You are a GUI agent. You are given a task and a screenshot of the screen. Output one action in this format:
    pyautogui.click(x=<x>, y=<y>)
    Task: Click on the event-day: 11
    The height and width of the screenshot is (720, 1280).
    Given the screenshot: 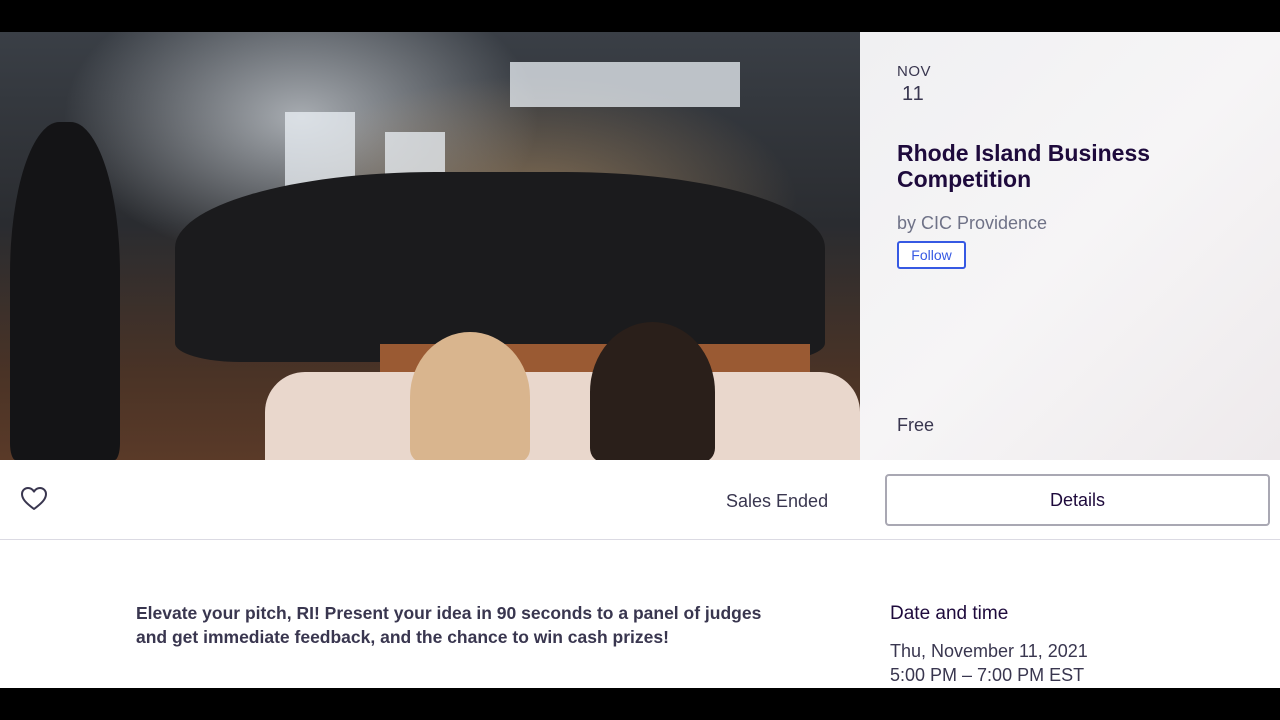 What is the action you would take?
    pyautogui.click(x=913, y=94)
    